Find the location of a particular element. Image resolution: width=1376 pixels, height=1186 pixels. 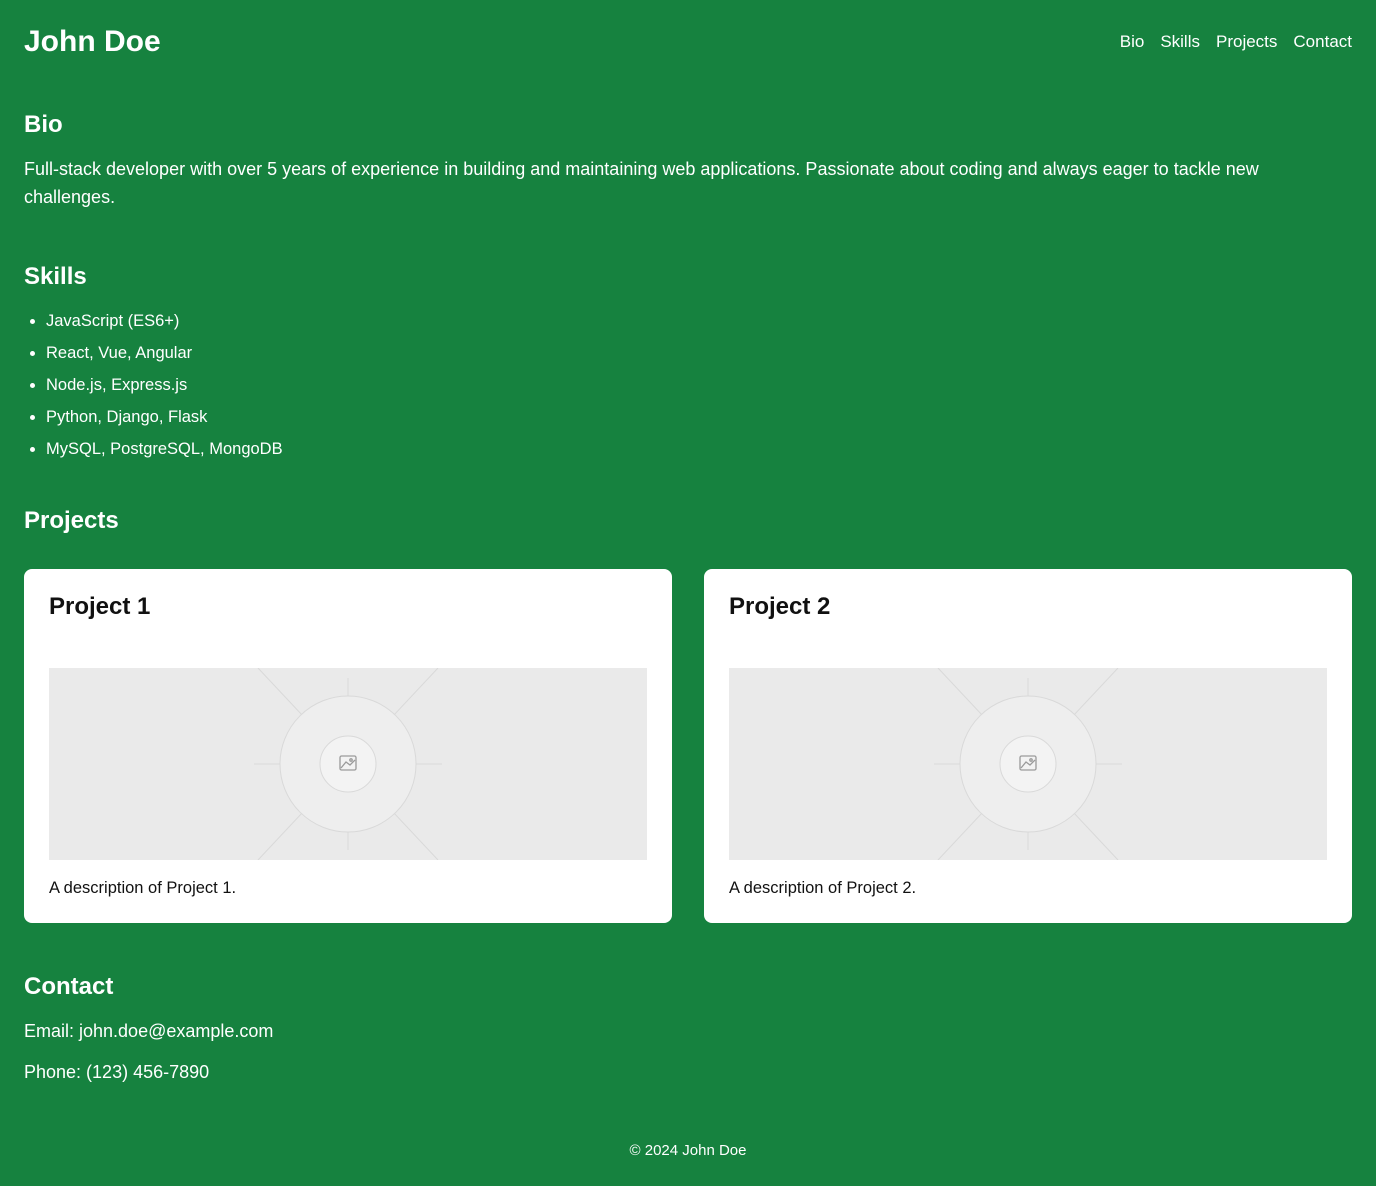

nav-link-skills: Skills is located at coordinates (1180, 42).